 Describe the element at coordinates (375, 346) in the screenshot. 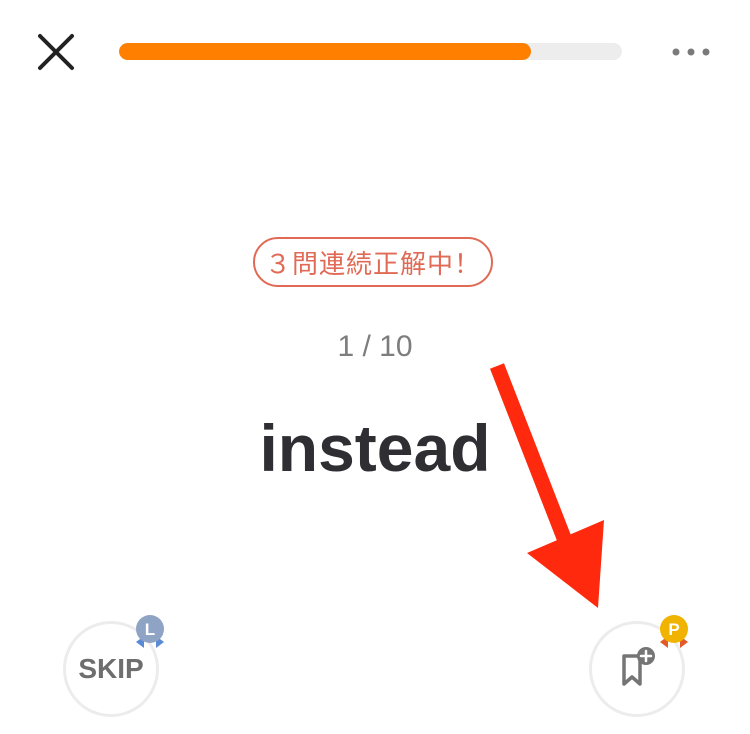

I see `question-counter: 1 / 10` at that location.